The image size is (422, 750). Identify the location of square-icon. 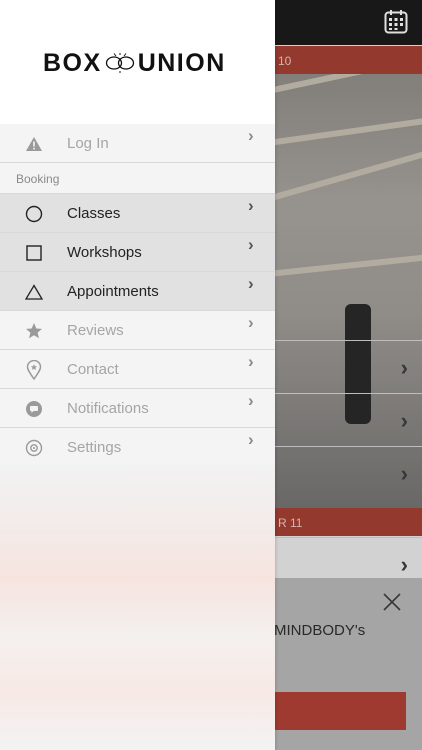
(34, 253).